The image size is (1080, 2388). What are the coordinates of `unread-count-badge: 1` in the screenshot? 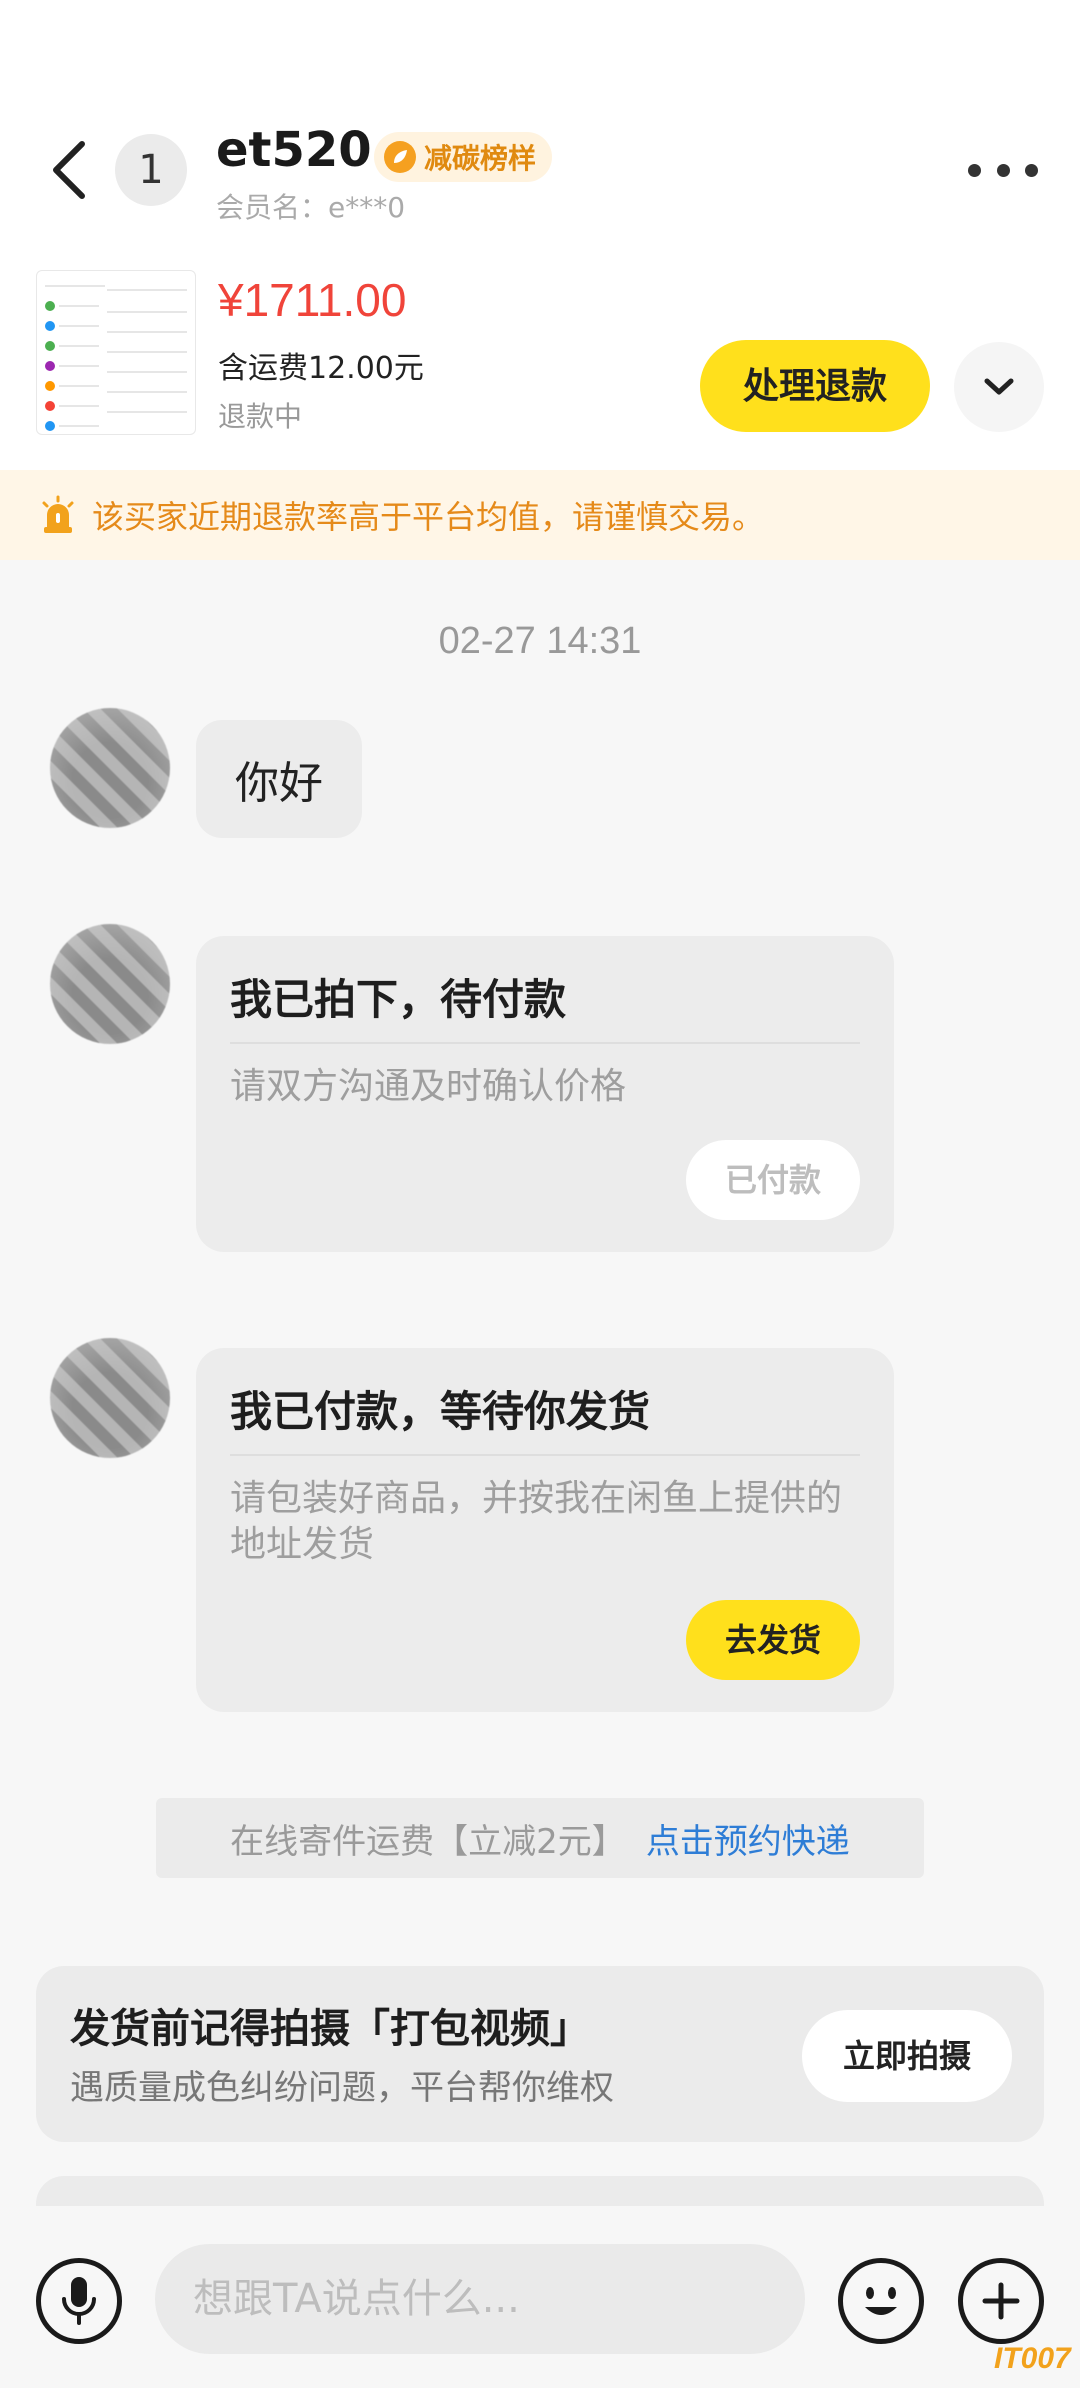 It's located at (151, 170).